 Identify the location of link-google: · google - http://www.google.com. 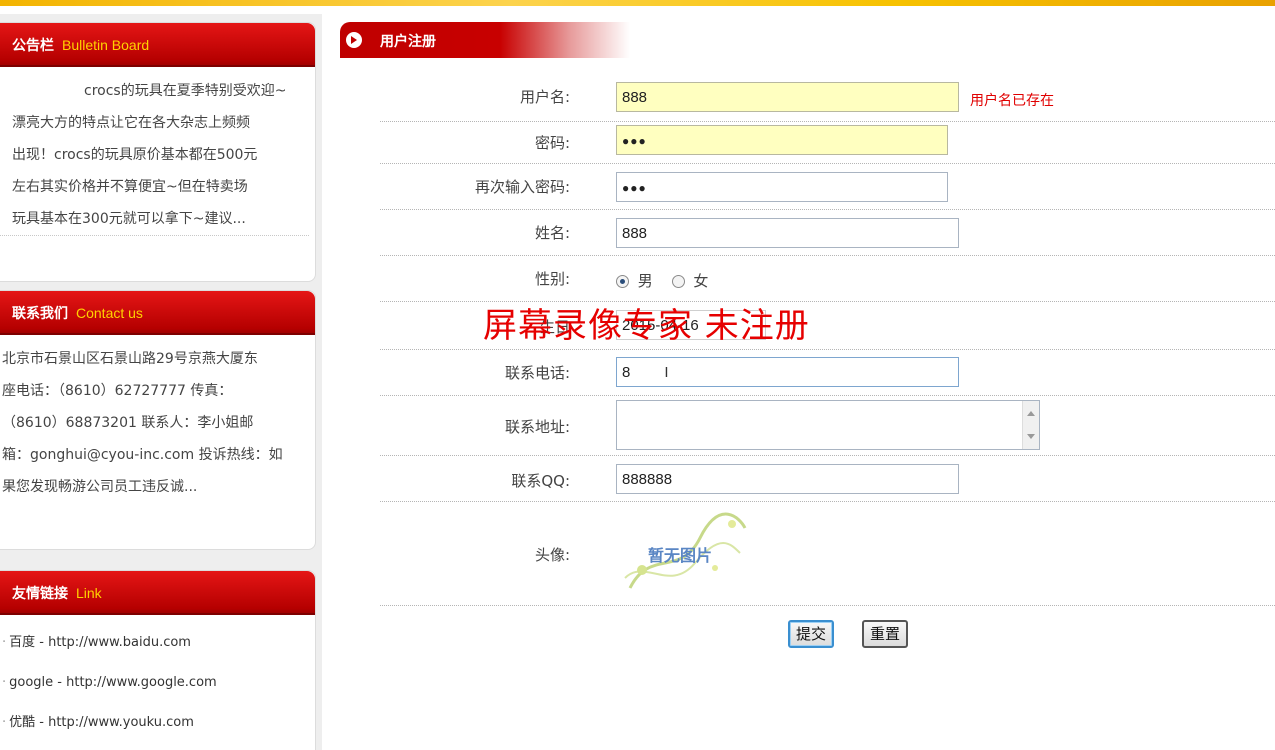
(155, 683).